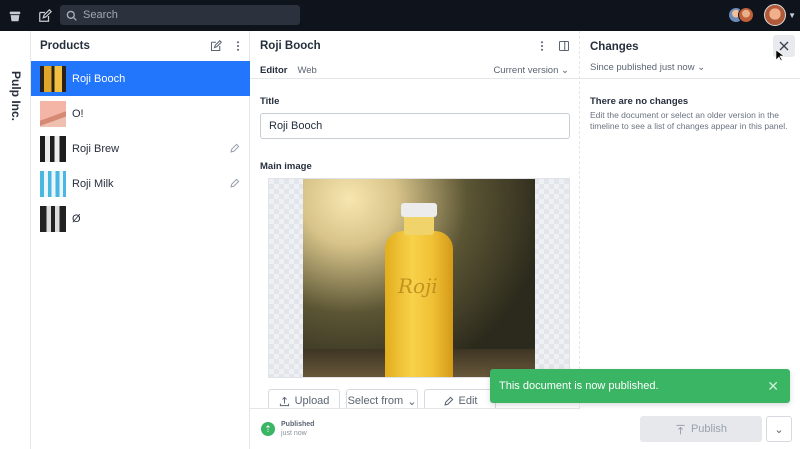  I want to click on version-select: Current version ⌄, so click(531, 70).